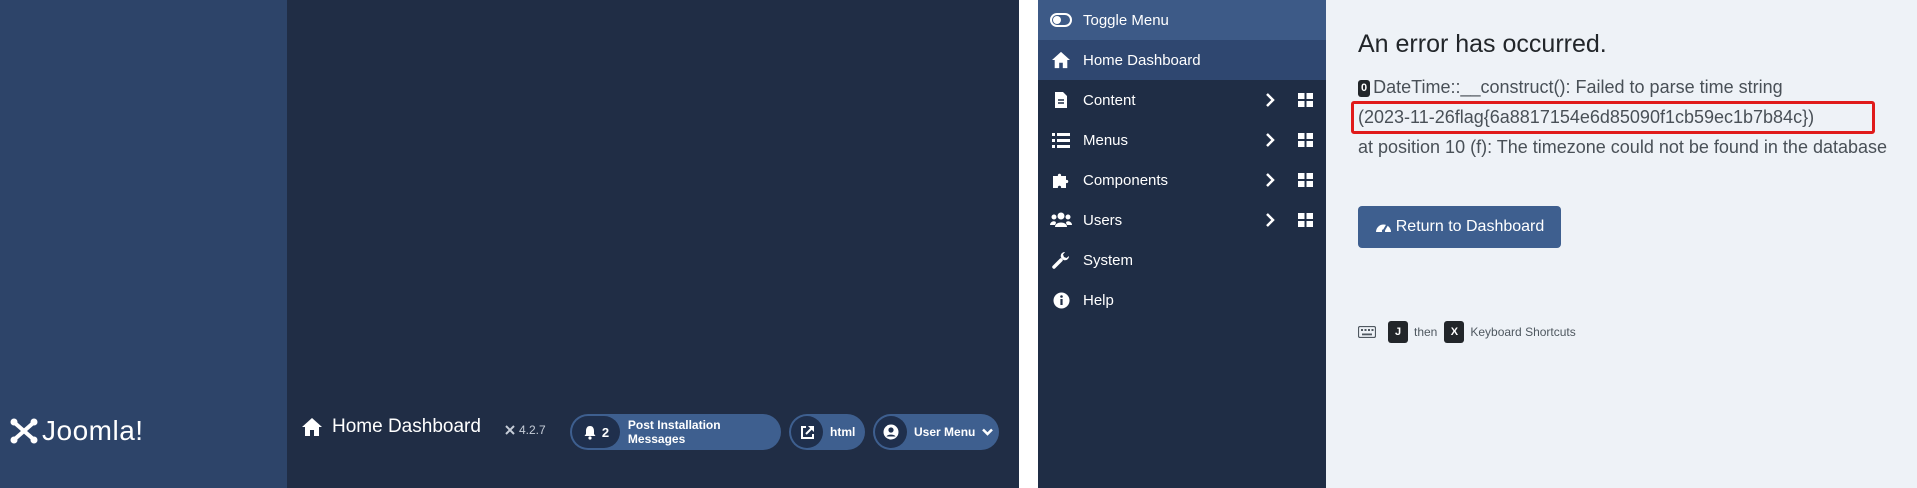  I want to click on version-text: 4.2.7, so click(532, 430).